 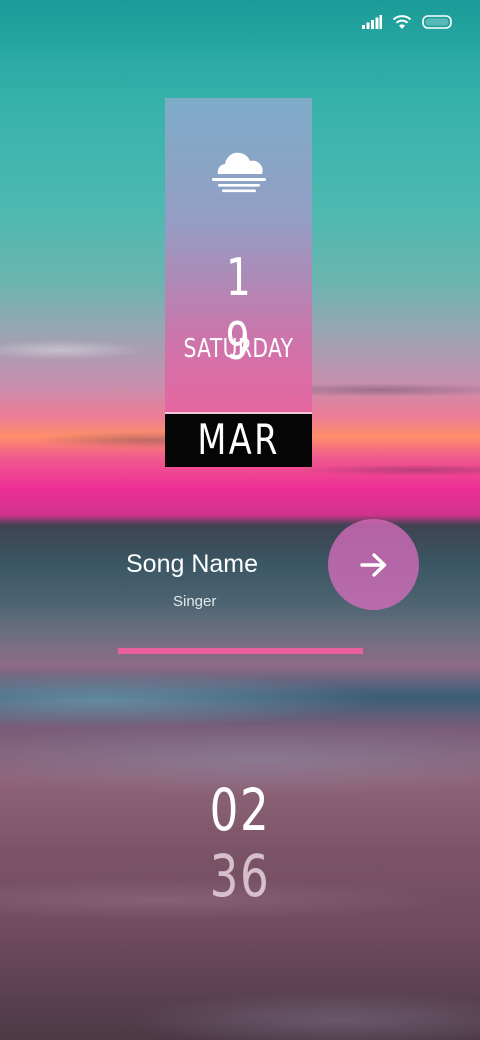 I want to click on battery-icon, so click(x=437, y=22).